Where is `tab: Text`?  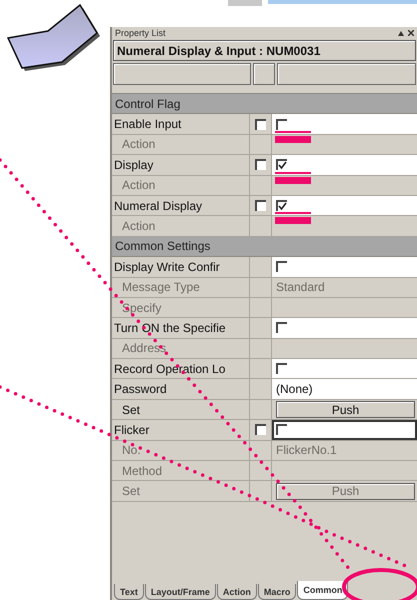
tab: Text is located at coordinates (129, 592).